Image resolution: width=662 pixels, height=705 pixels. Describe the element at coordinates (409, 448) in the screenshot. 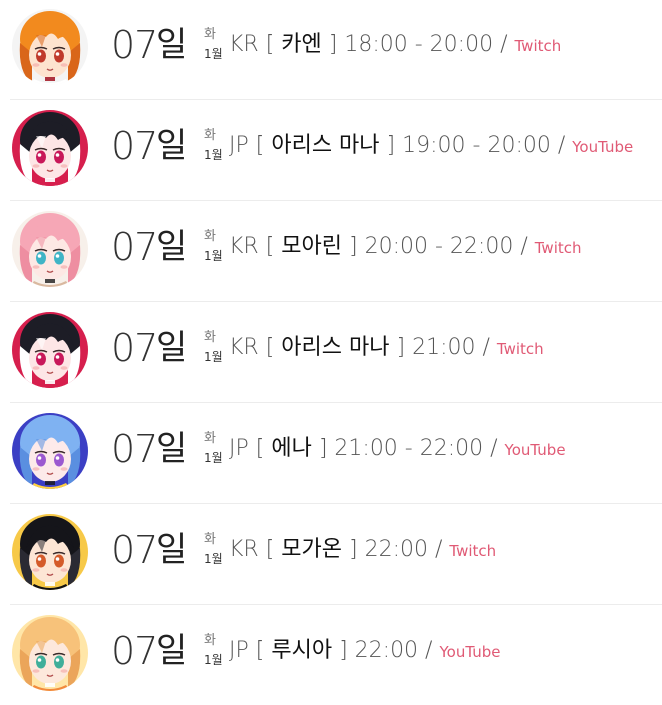

I see `stream-time: 21:00 - 22:00` at that location.